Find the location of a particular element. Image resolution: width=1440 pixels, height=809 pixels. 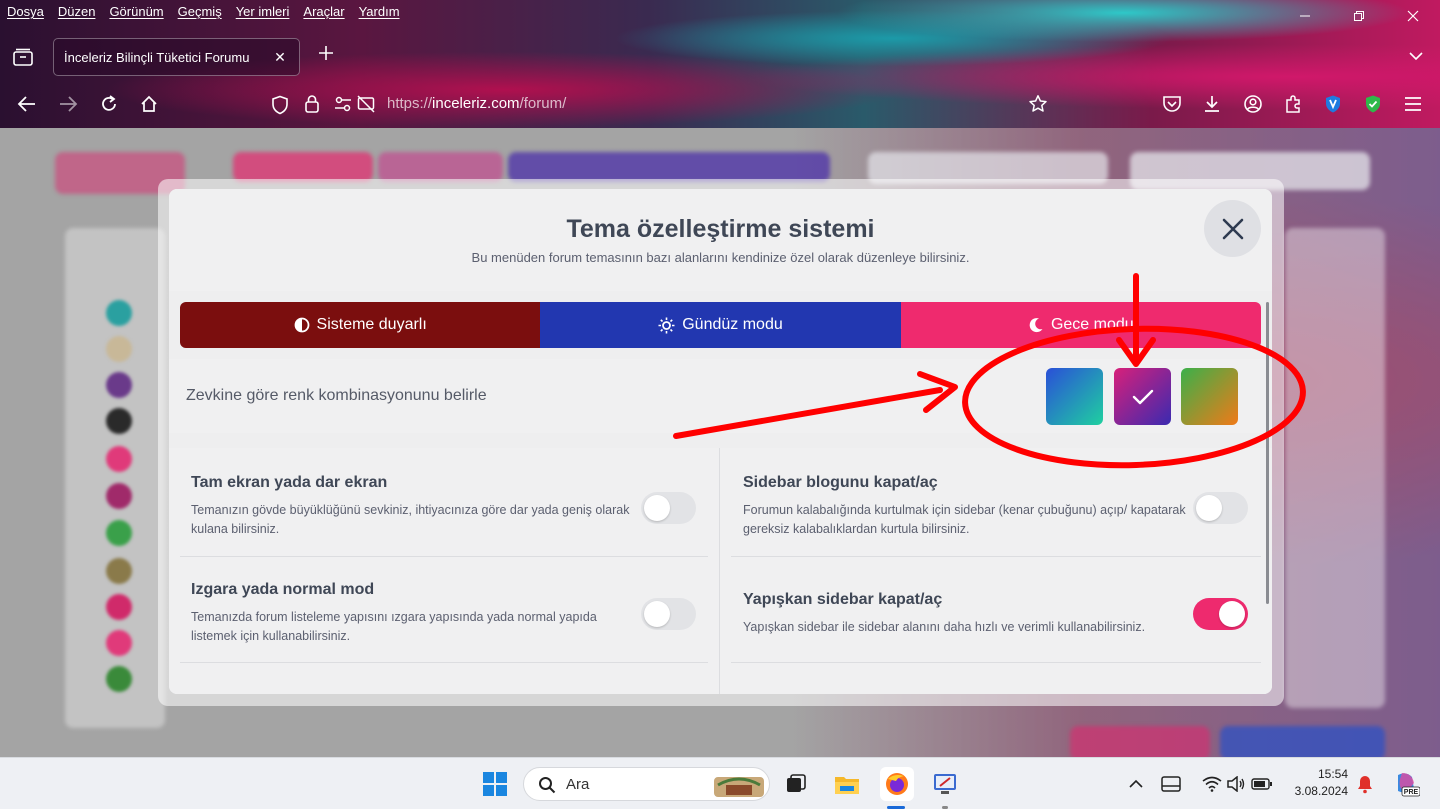

minimize-button is located at coordinates (1305, 16).